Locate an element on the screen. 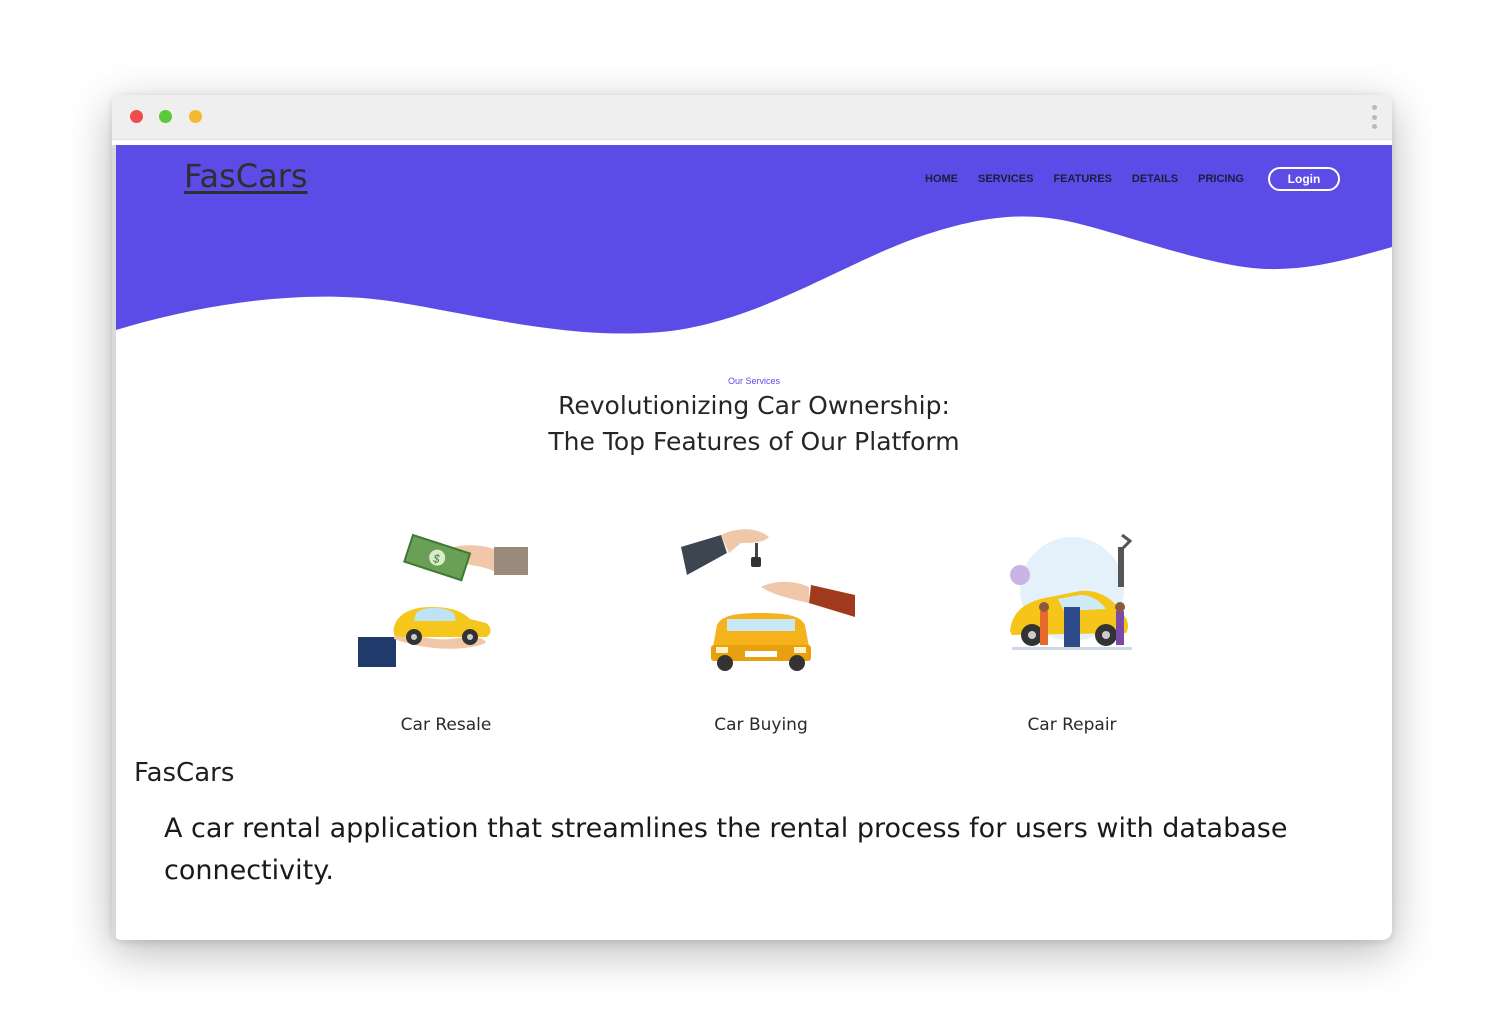 Image resolution: width=1504 pixels, height=1018 pixels. nav-features: FEATURES is located at coordinates (1082, 179).